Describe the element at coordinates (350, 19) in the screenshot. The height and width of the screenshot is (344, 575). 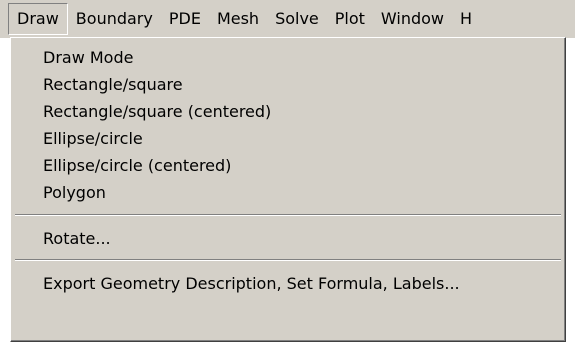
I see `menu-plot: Plot` at that location.